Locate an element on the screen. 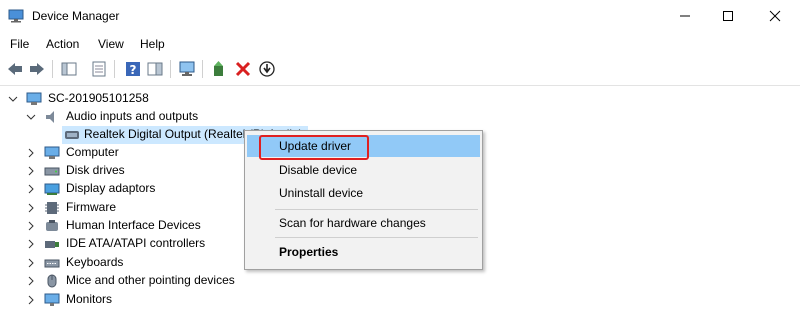 The width and height of the screenshot is (800, 311). device-manager-icon is located at coordinates (16, 16).